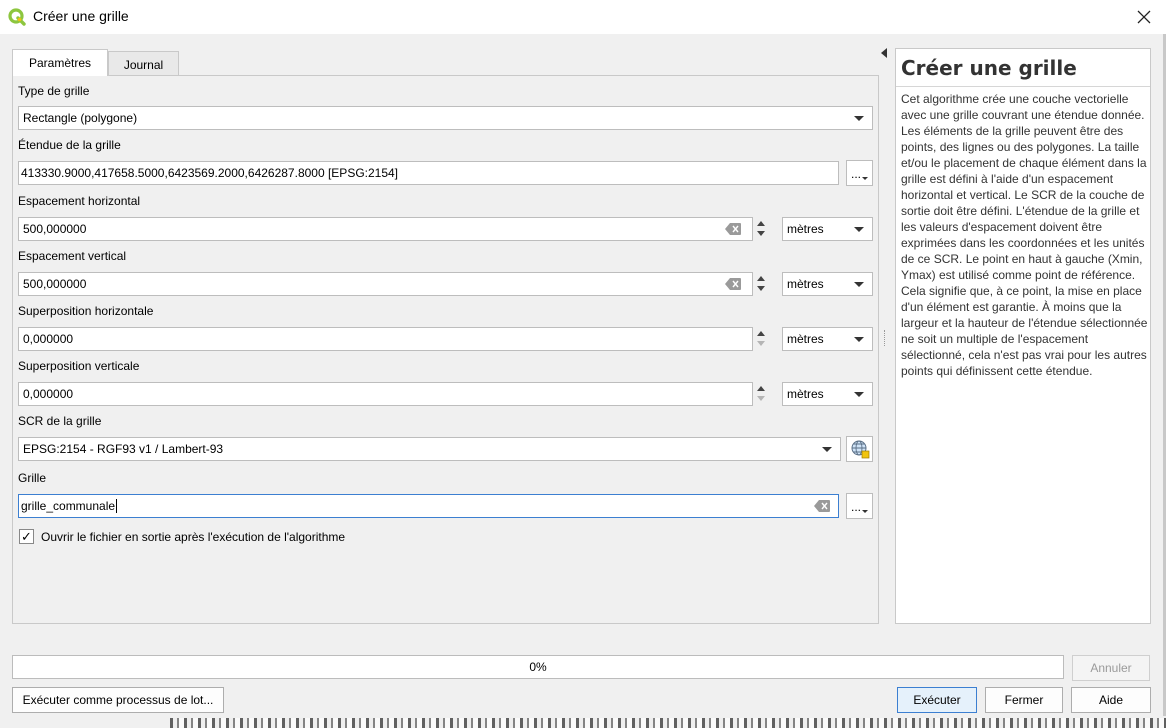  I want to click on tab-log: Journal, so click(143, 64).